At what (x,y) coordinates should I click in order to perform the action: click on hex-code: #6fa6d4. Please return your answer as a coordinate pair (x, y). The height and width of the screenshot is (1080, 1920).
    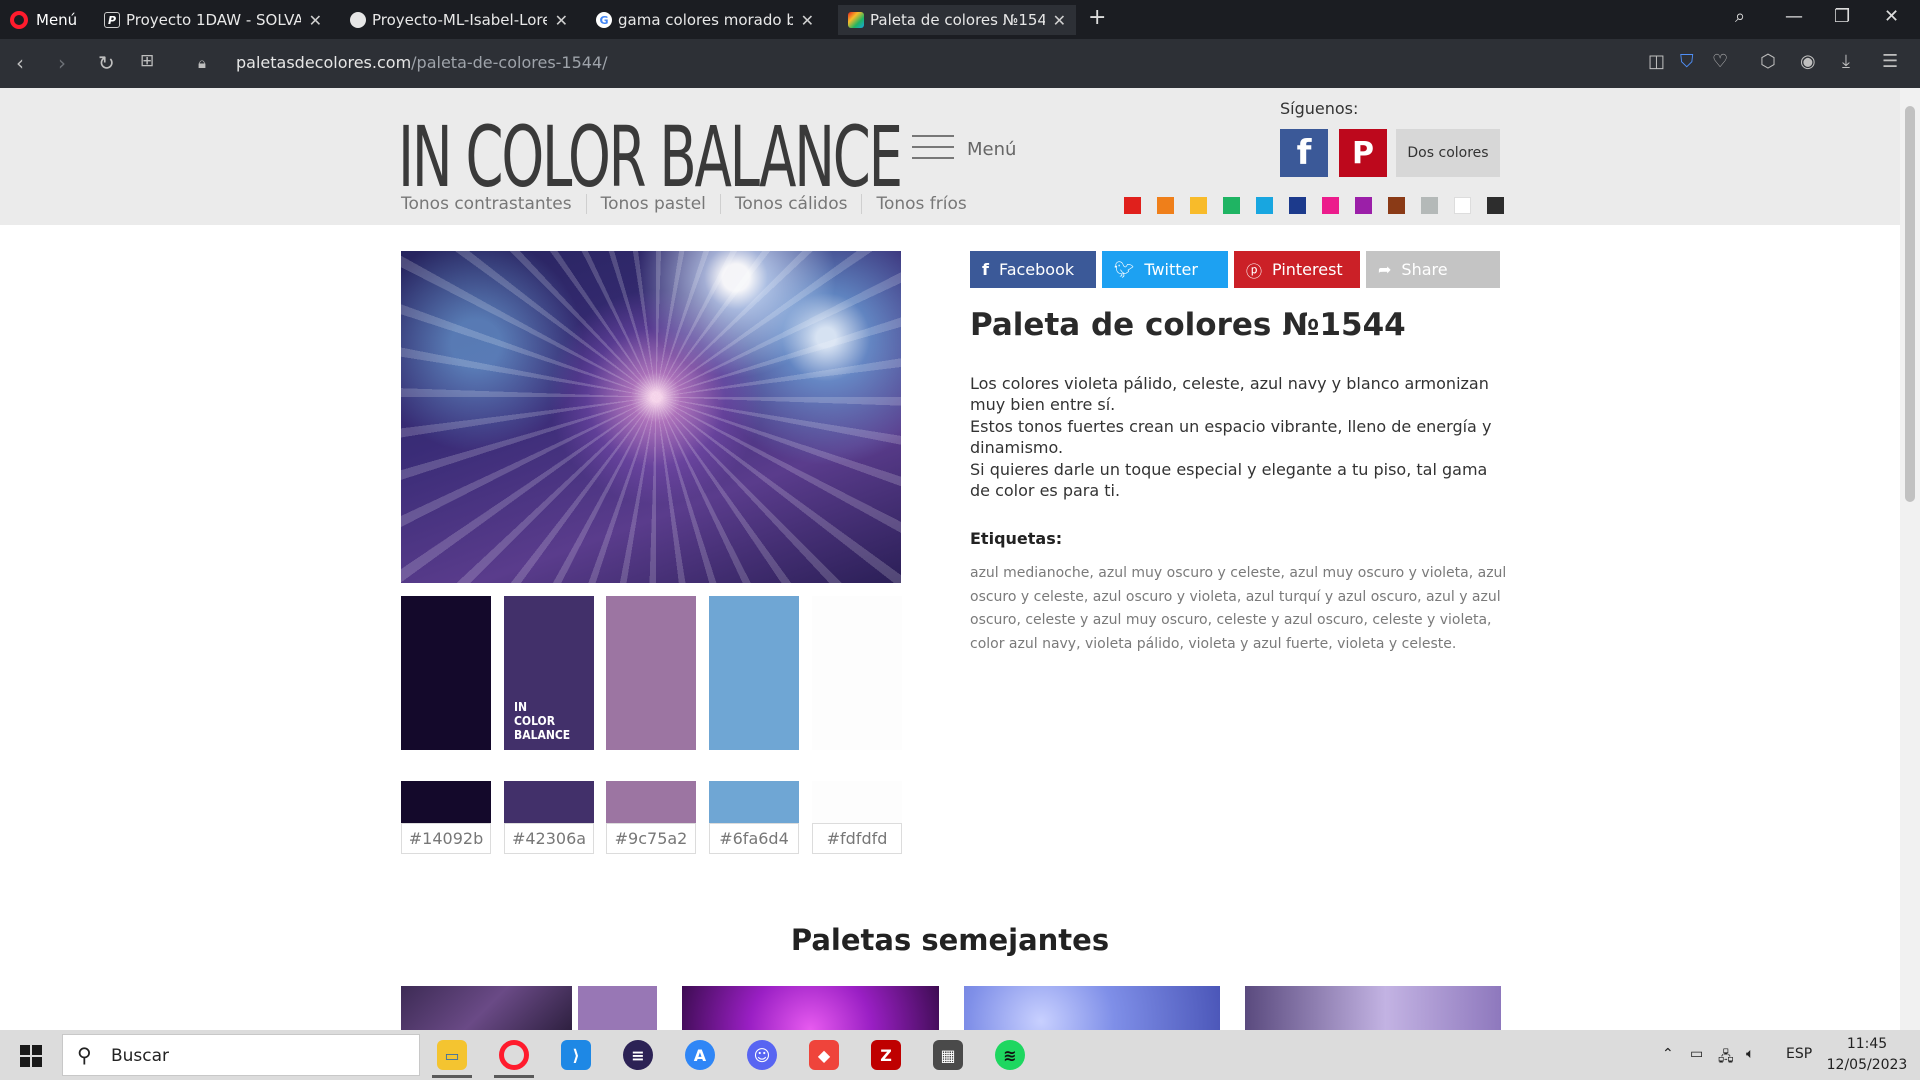
    Looking at the image, I should click on (754, 838).